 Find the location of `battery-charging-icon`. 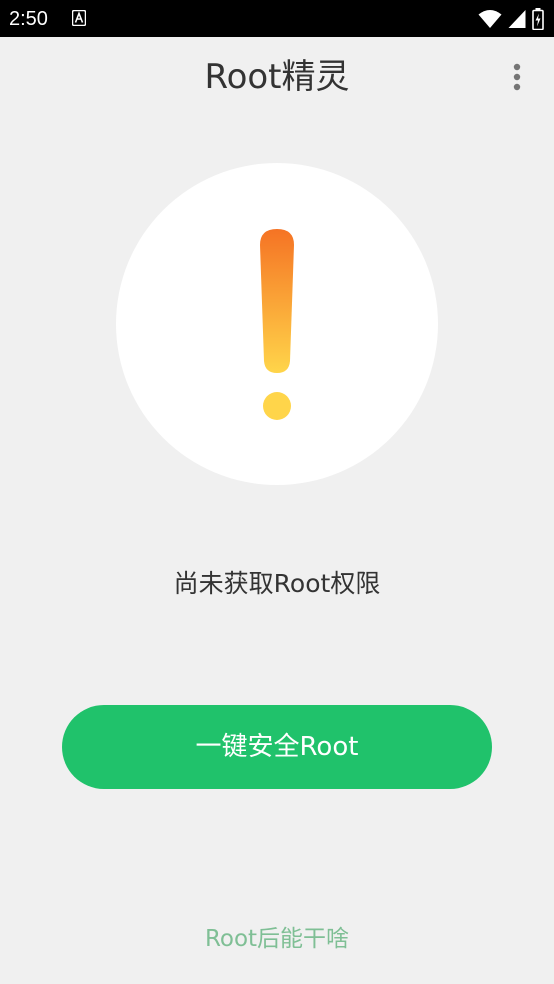

battery-charging-icon is located at coordinates (538, 19).